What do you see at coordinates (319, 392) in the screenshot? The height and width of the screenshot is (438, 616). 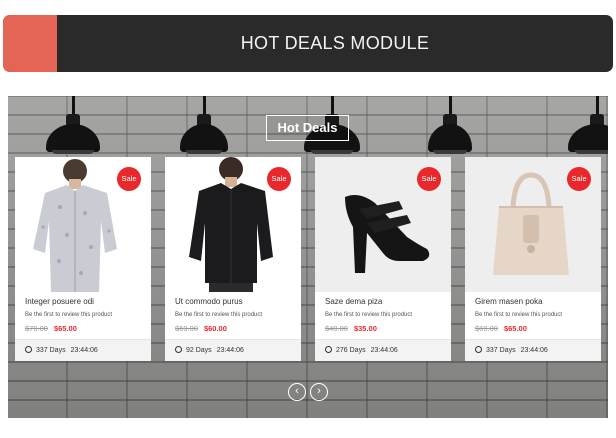 I see `chevron-right-icon: ›` at bounding box center [319, 392].